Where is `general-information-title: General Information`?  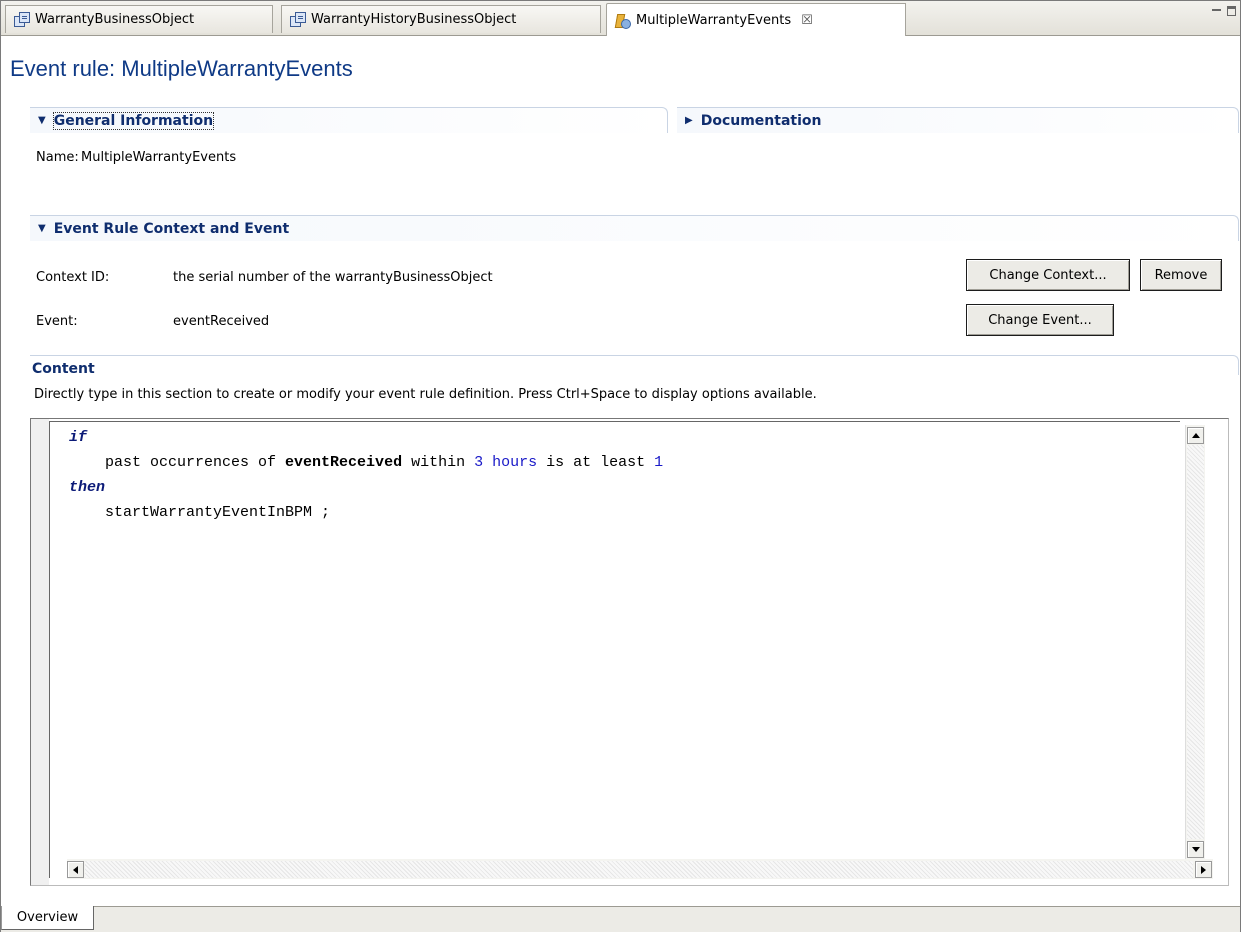
general-information-title: General Information is located at coordinates (133, 120).